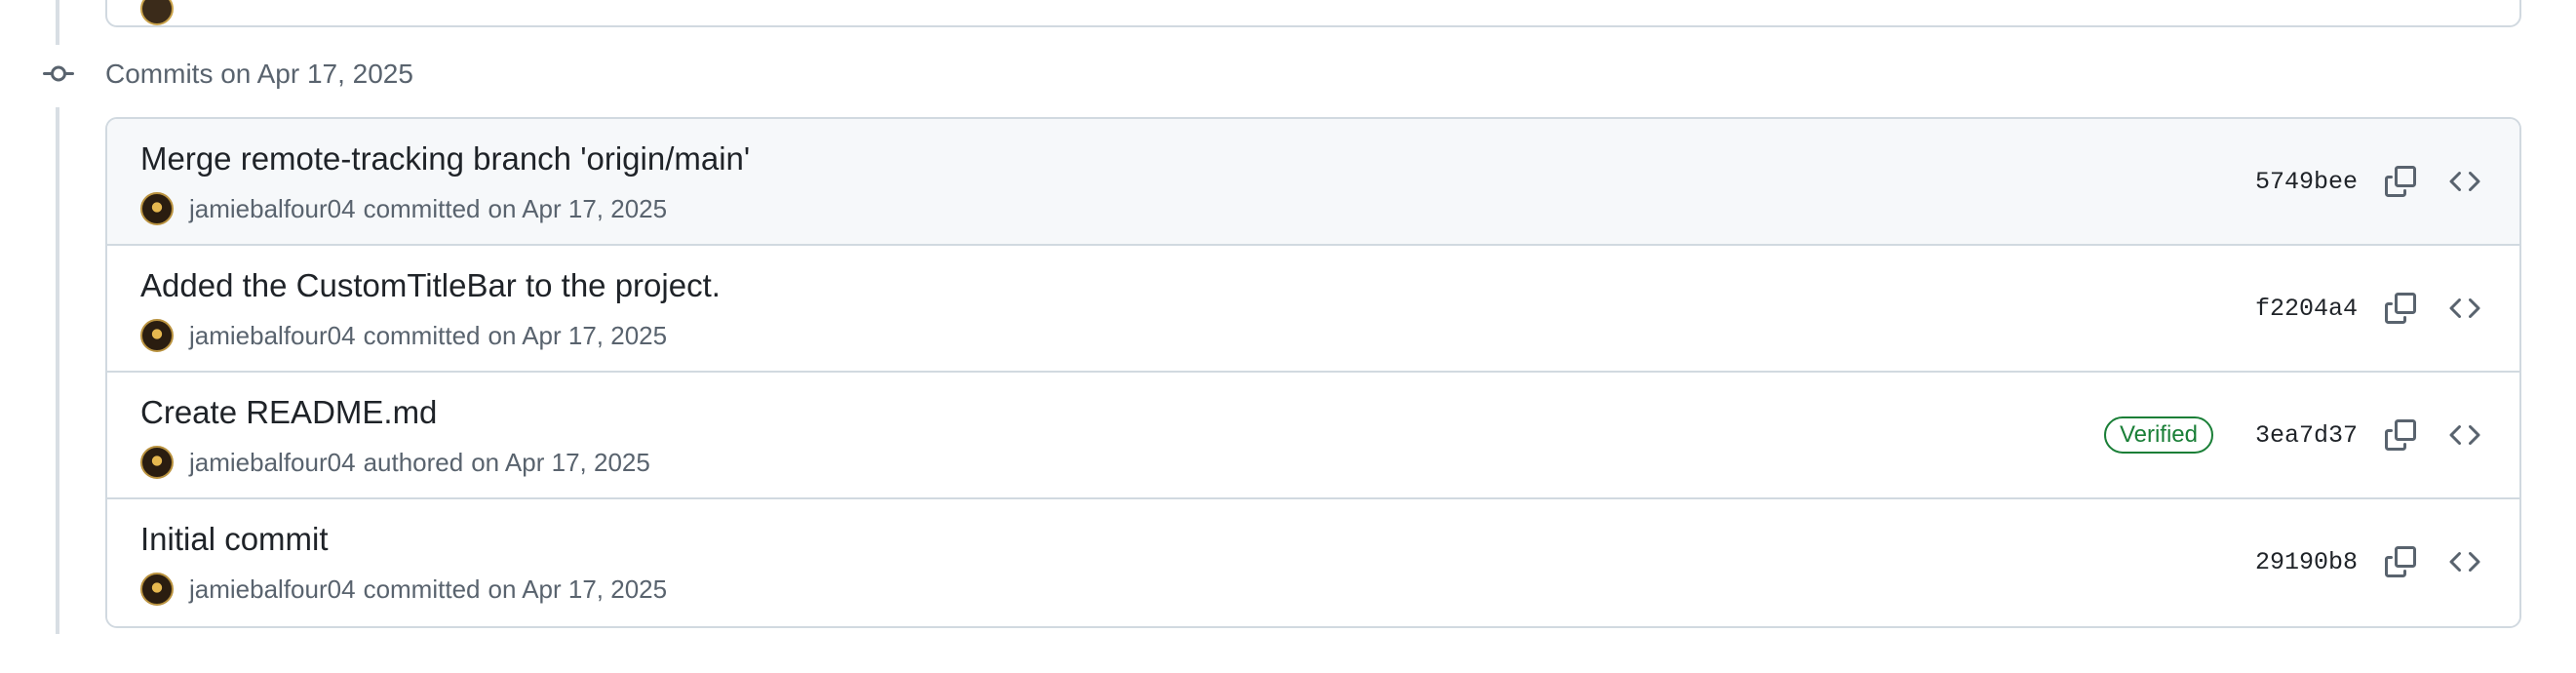  I want to click on commit-actions: 5749bee, so click(2368, 181).